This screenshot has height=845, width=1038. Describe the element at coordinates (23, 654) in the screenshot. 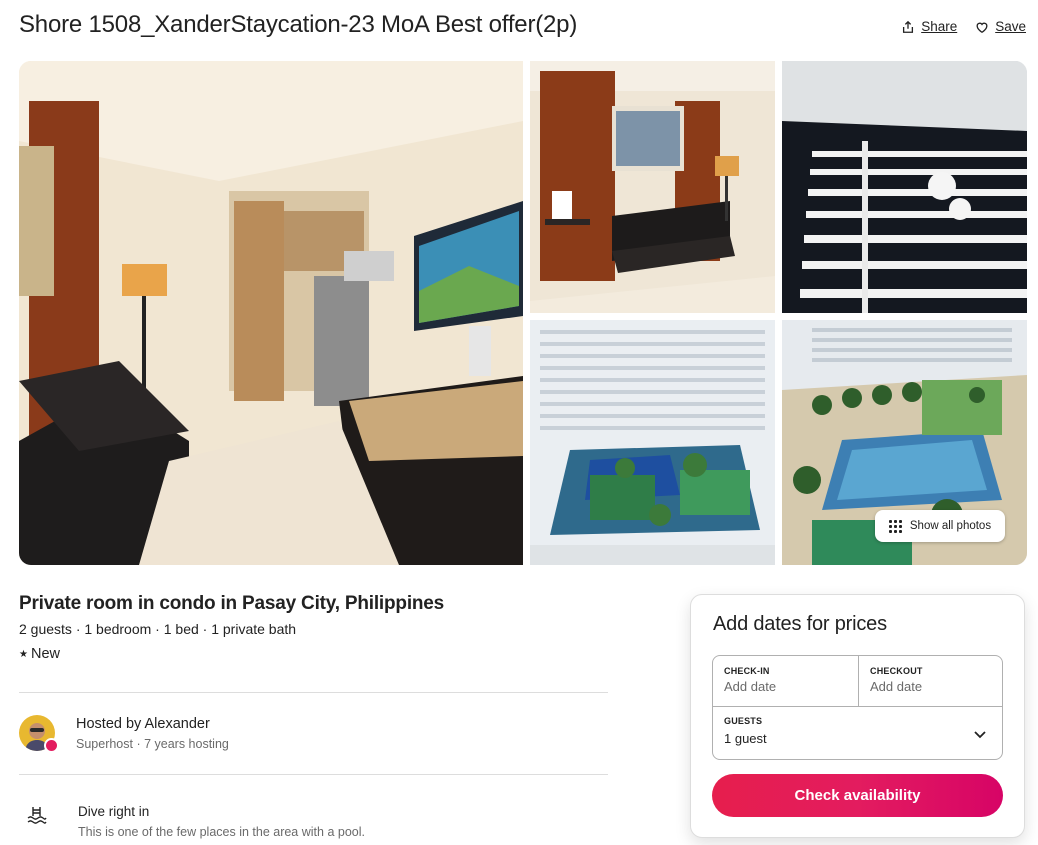

I see `star-icon: ★` at that location.